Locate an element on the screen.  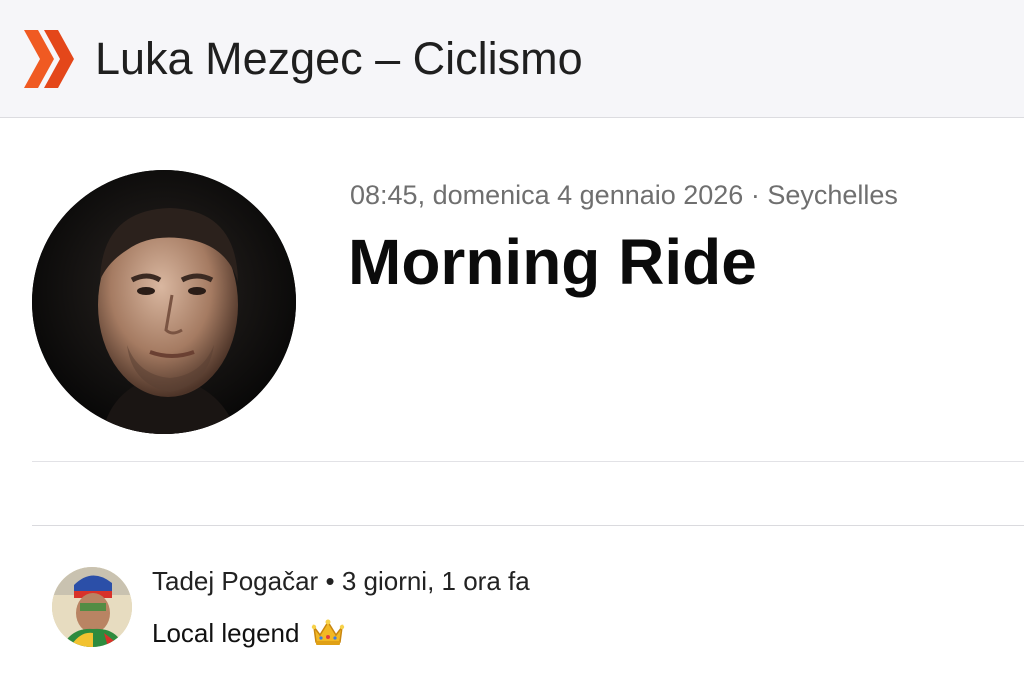
crown-icon is located at coordinates (328, 632).